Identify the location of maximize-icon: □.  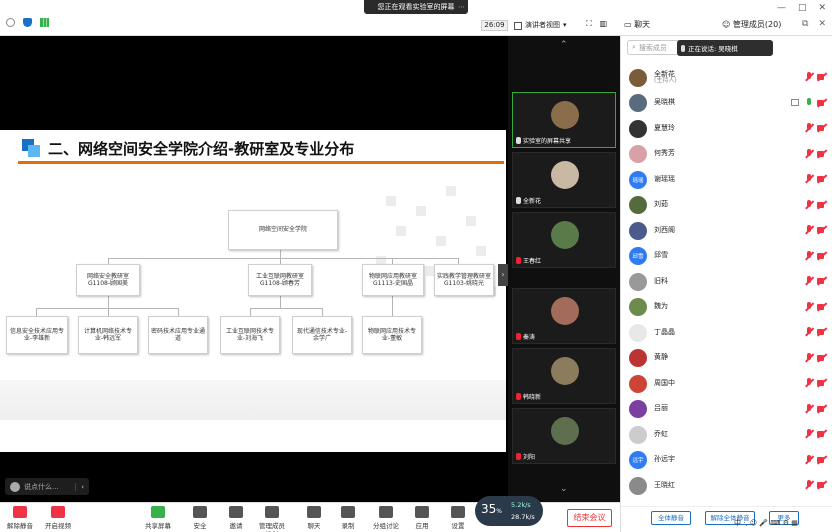
(802, 8).